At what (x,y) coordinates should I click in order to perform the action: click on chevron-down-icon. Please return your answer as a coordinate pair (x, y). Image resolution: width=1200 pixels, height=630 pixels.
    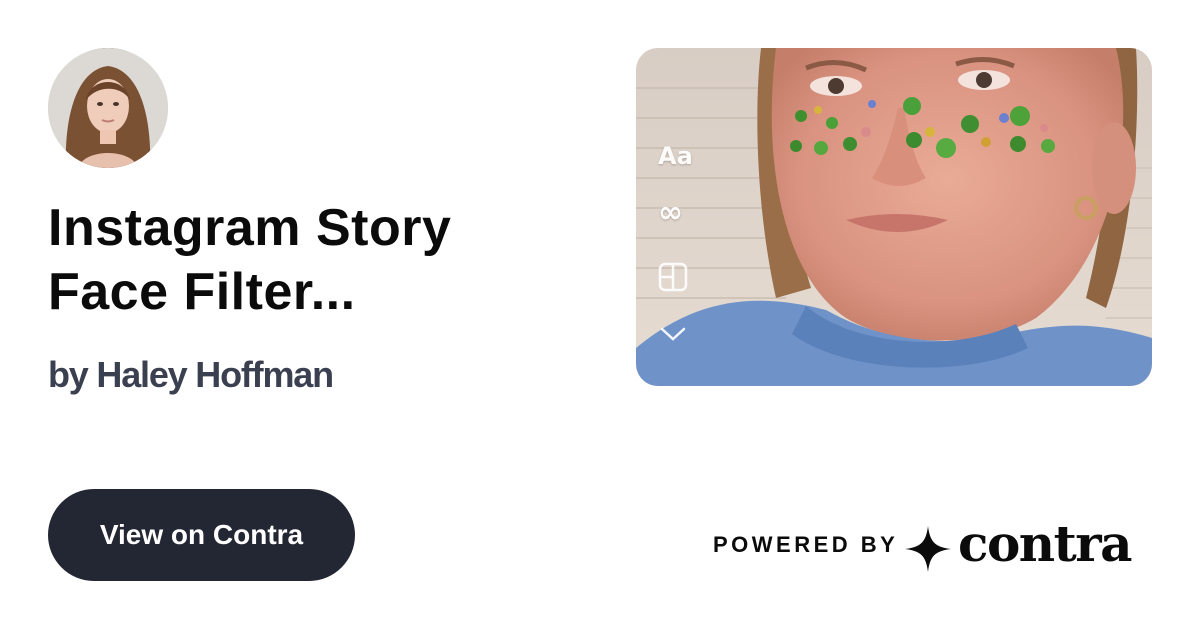
    Looking at the image, I should click on (673, 334).